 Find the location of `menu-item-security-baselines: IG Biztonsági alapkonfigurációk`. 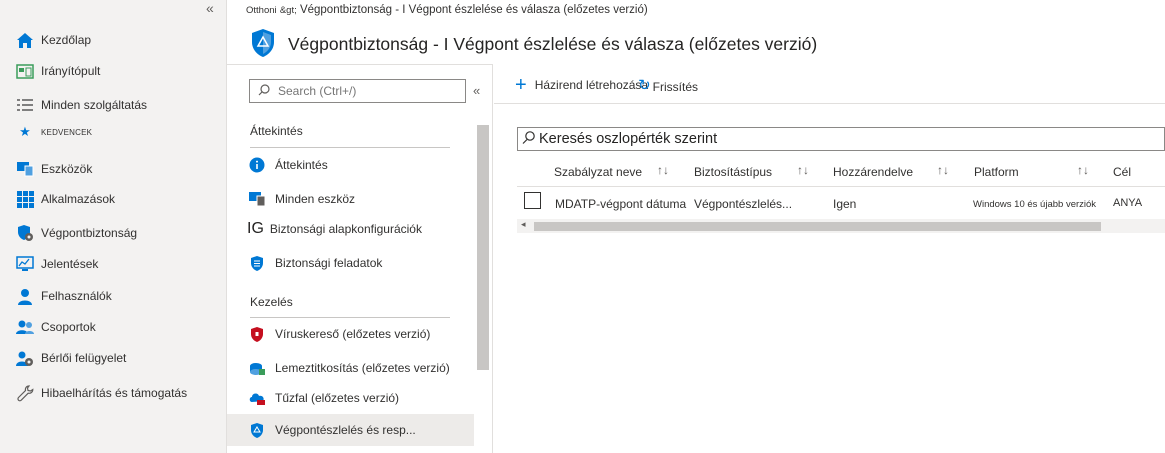

menu-item-security-baselines: IG Biztonsági alapkonfigurációk is located at coordinates (334, 229).